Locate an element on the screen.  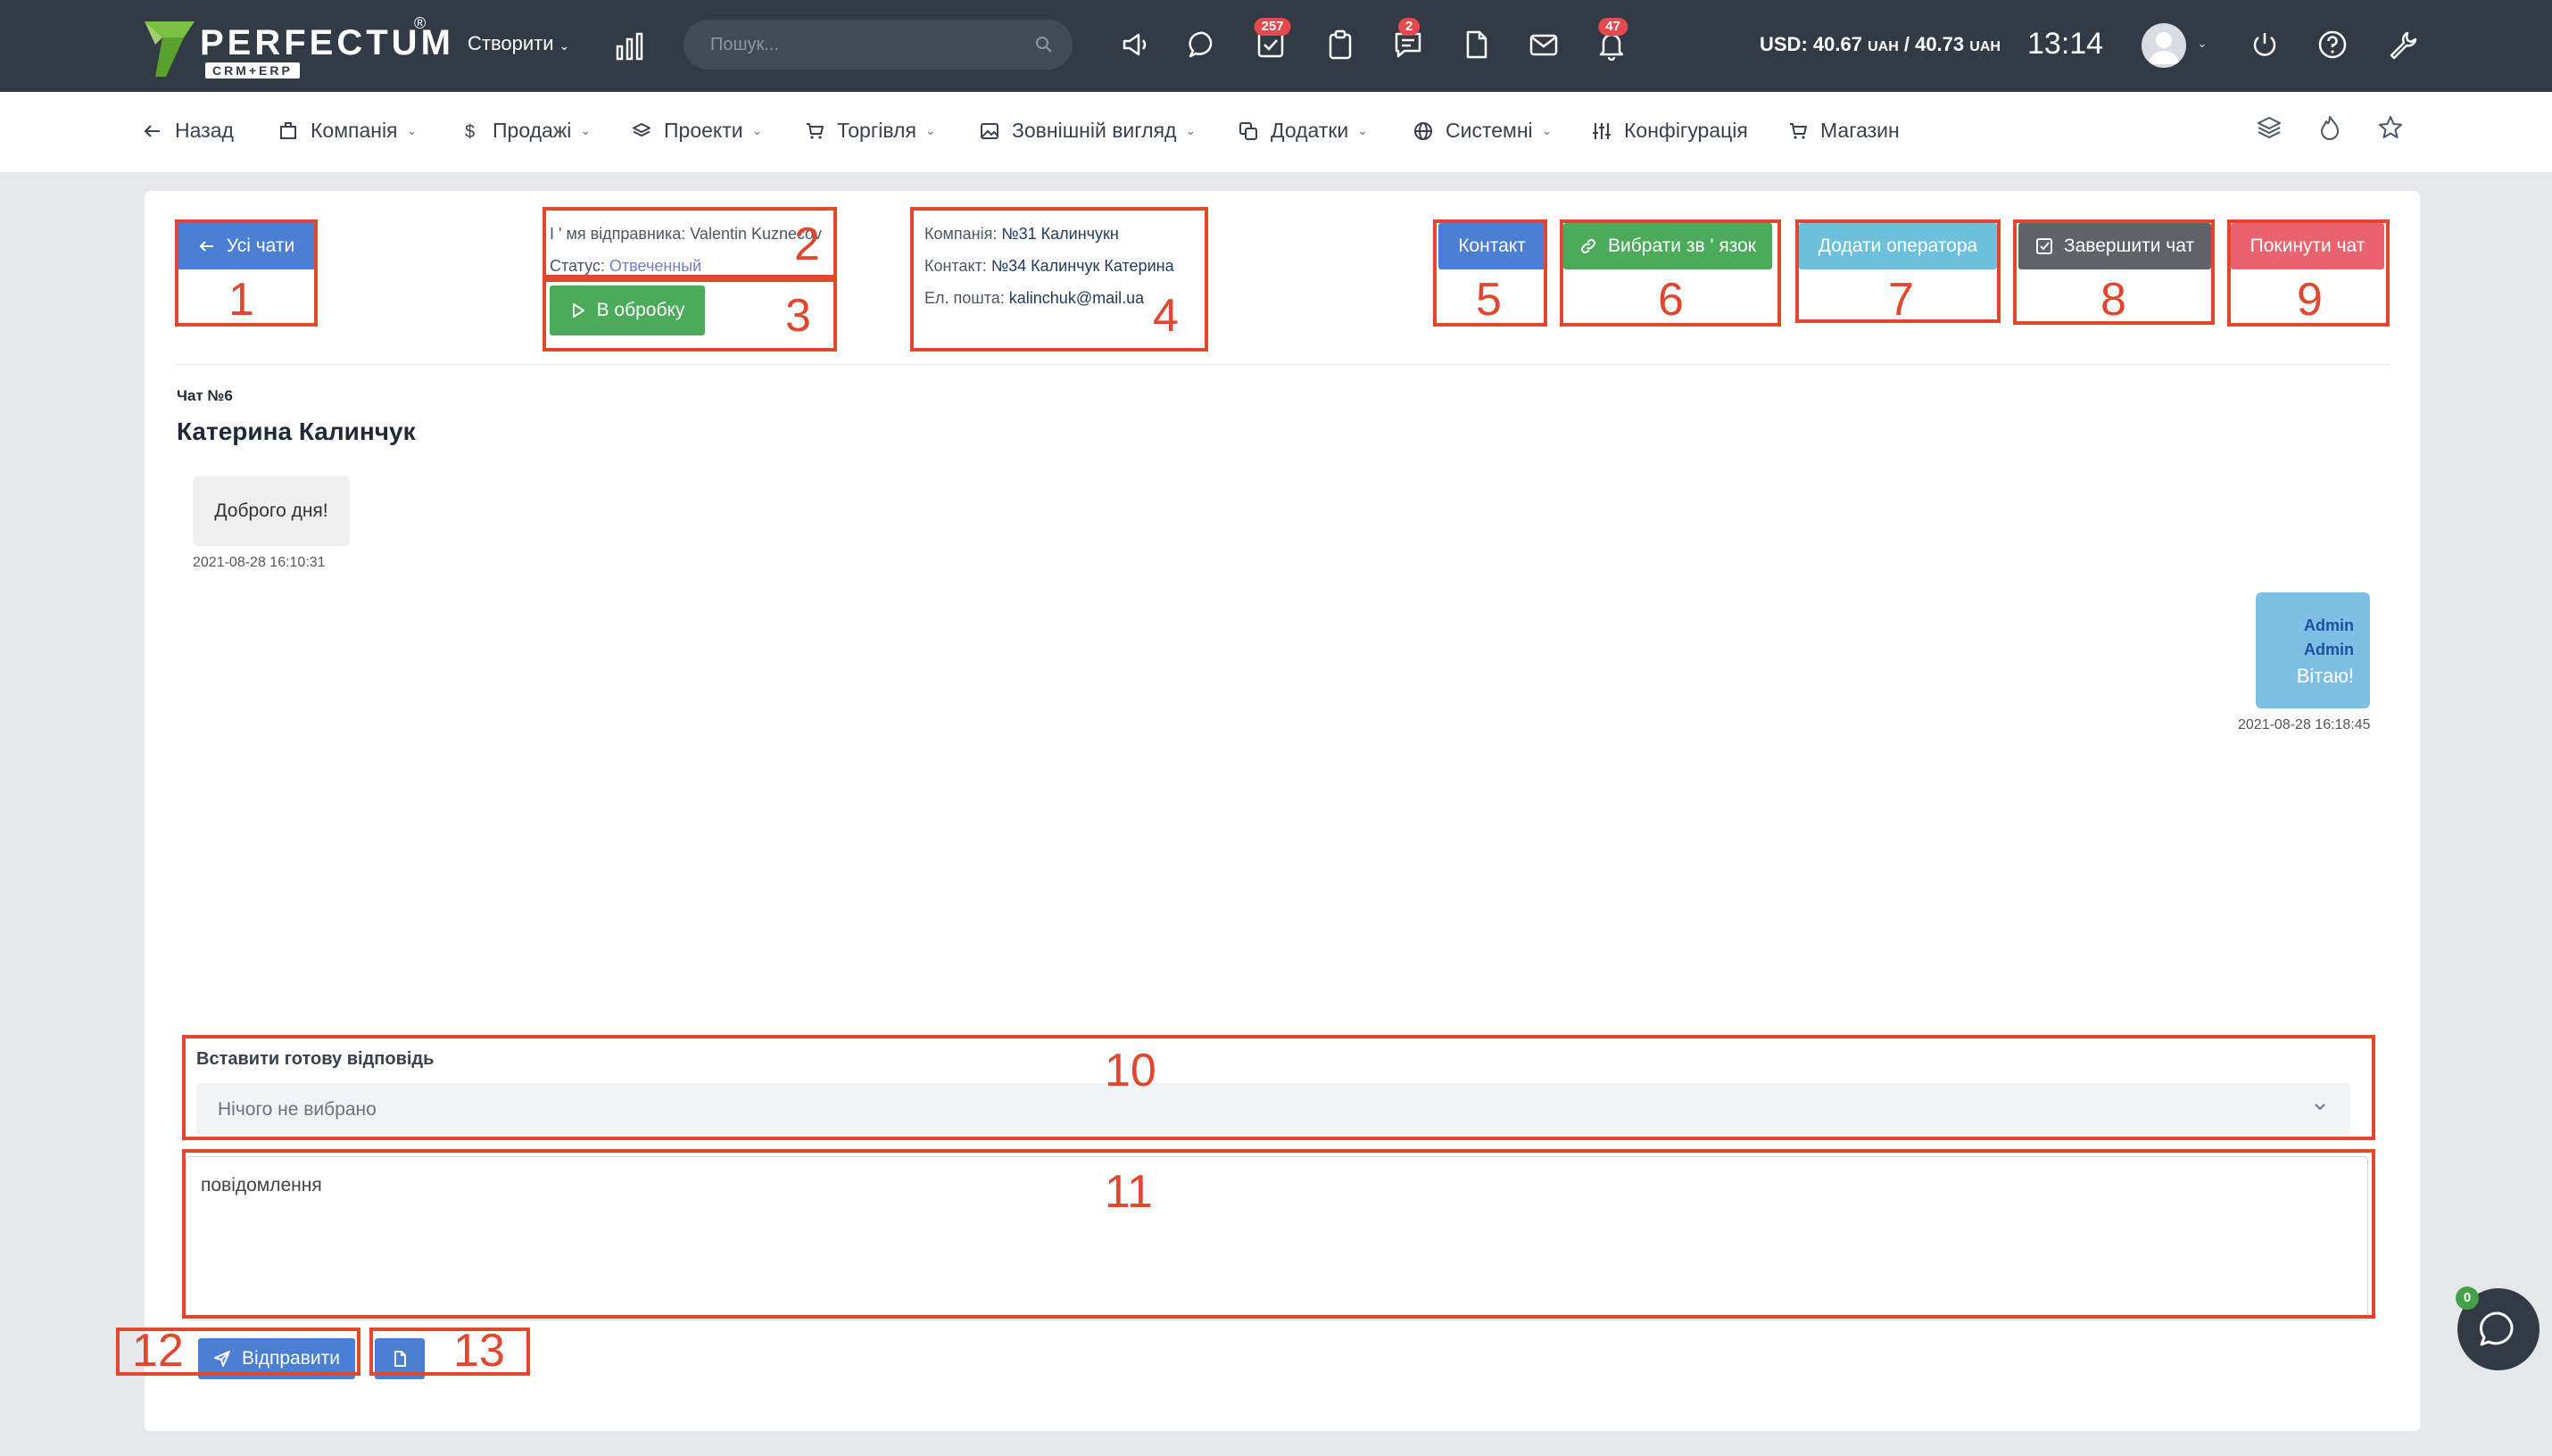
avatar is located at coordinates (2164, 45).